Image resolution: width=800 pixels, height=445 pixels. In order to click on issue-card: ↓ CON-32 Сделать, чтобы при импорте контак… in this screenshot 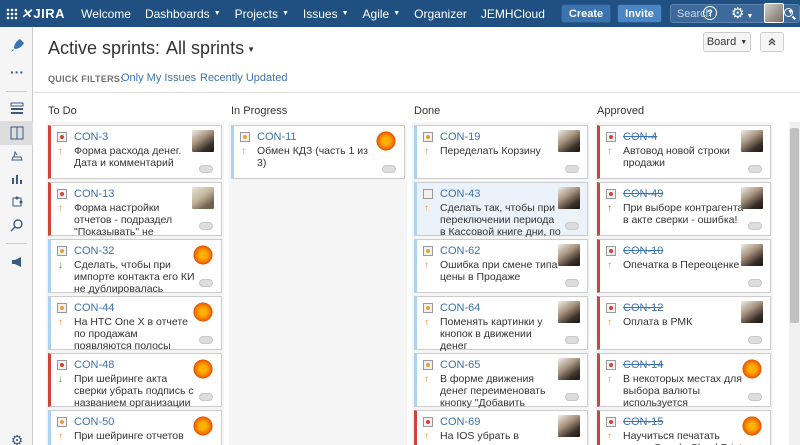, I will do `click(135, 267)`.